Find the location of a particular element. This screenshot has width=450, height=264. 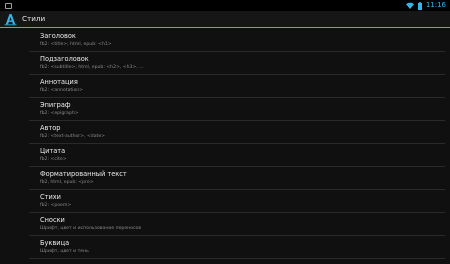

style-item-title: Заголовок fb2: <title>; html, epub: <h1> is located at coordinates (225, 40).